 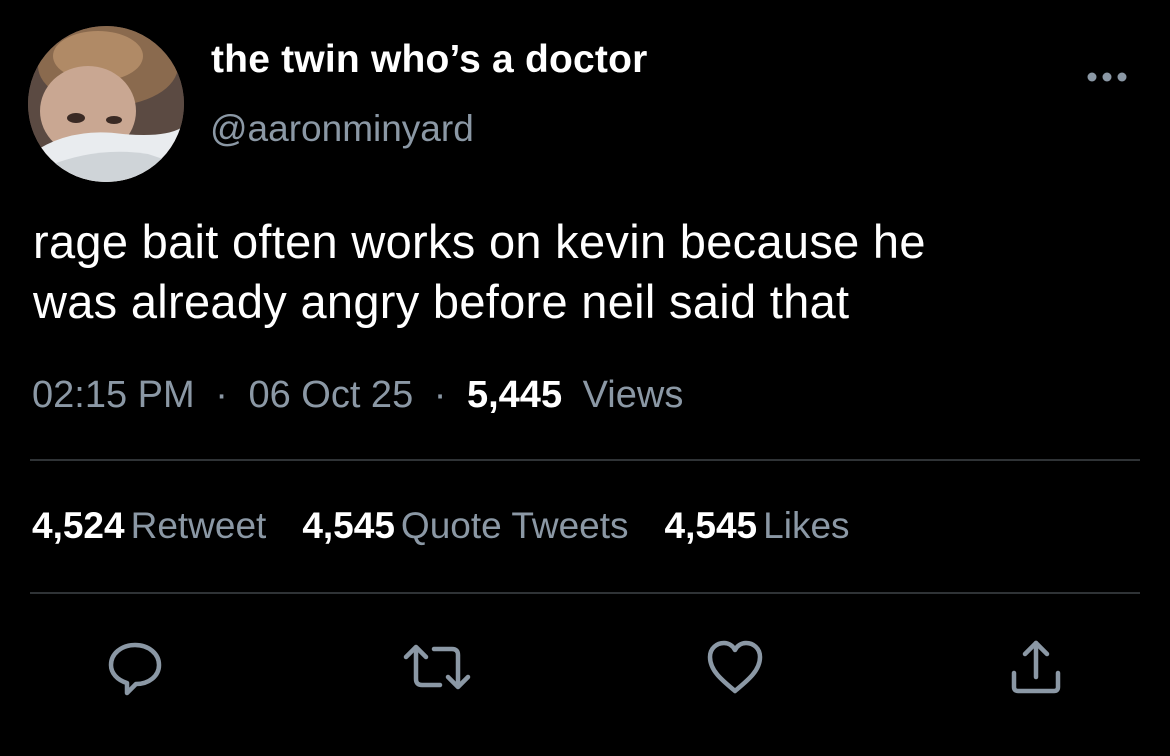 I want to click on engagement-stats: 4,524 Retweet 4,545 Quote Tweets 4,545 Likes, so click(x=459, y=526).